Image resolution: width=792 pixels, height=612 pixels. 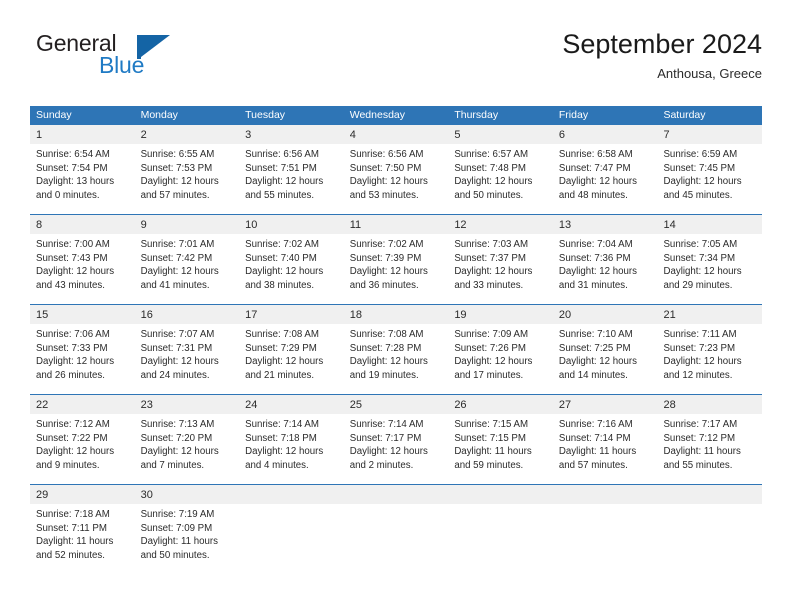 I want to click on day-detail-line: and 17 minutes., so click(x=489, y=375).